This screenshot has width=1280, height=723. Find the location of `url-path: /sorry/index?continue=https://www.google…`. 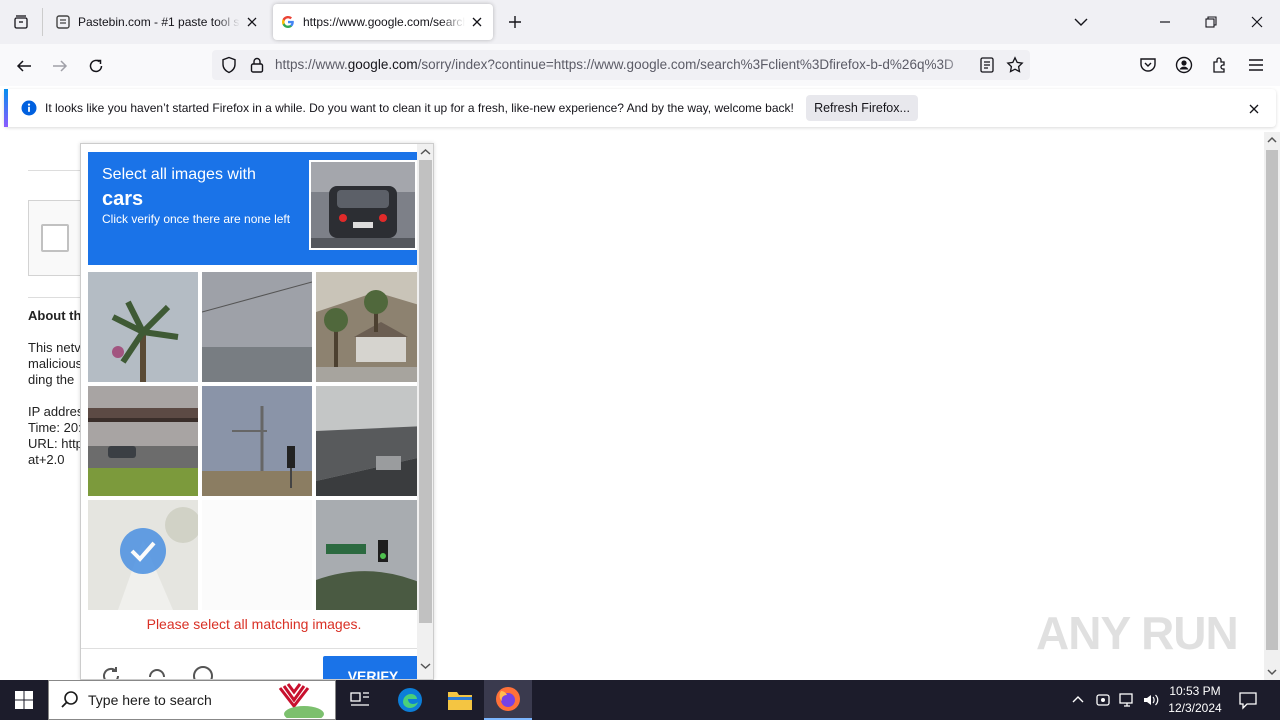

url-path: /sorry/index?continue=https://www.google… is located at coordinates (685, 64).